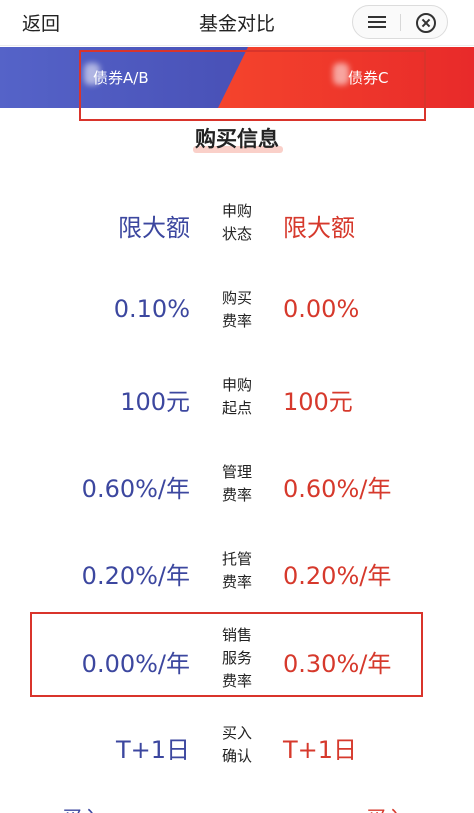 This screenshot has width=474, height=813. Describe the element at coordinates (377, 22) in the screenshot. I see `menu-icon` at that location.